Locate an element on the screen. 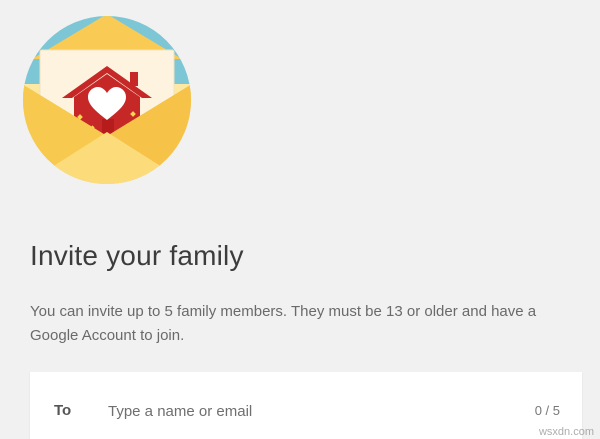 The width and height of the screenshot is (600, 439). watermark: wsxdn.com is located at coordinates (566, 432).